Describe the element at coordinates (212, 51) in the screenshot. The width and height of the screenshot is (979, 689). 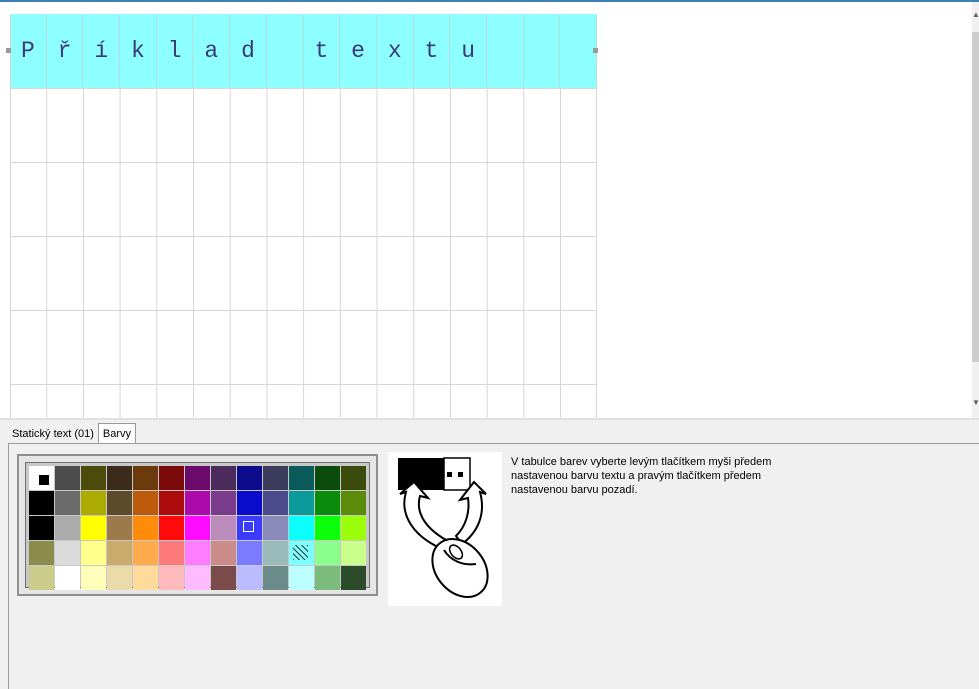
I see `char-cell: a` at that location.